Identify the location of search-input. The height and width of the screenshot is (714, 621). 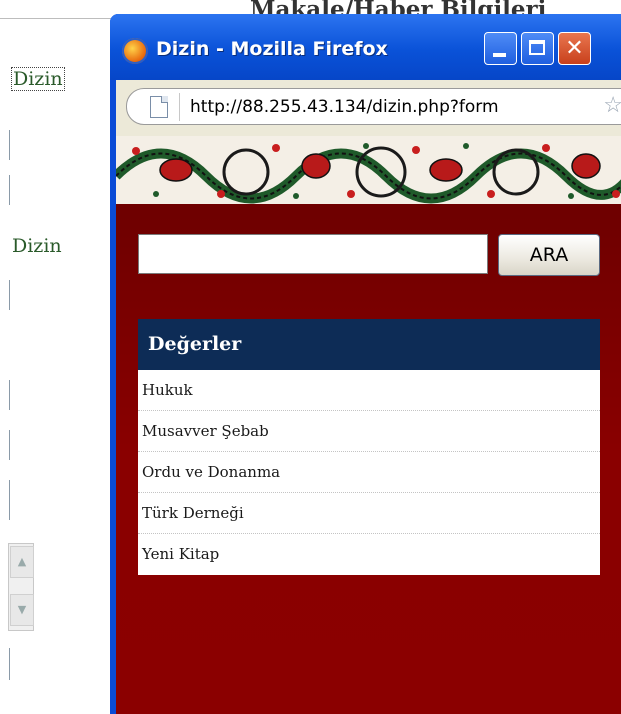
(313, 254).